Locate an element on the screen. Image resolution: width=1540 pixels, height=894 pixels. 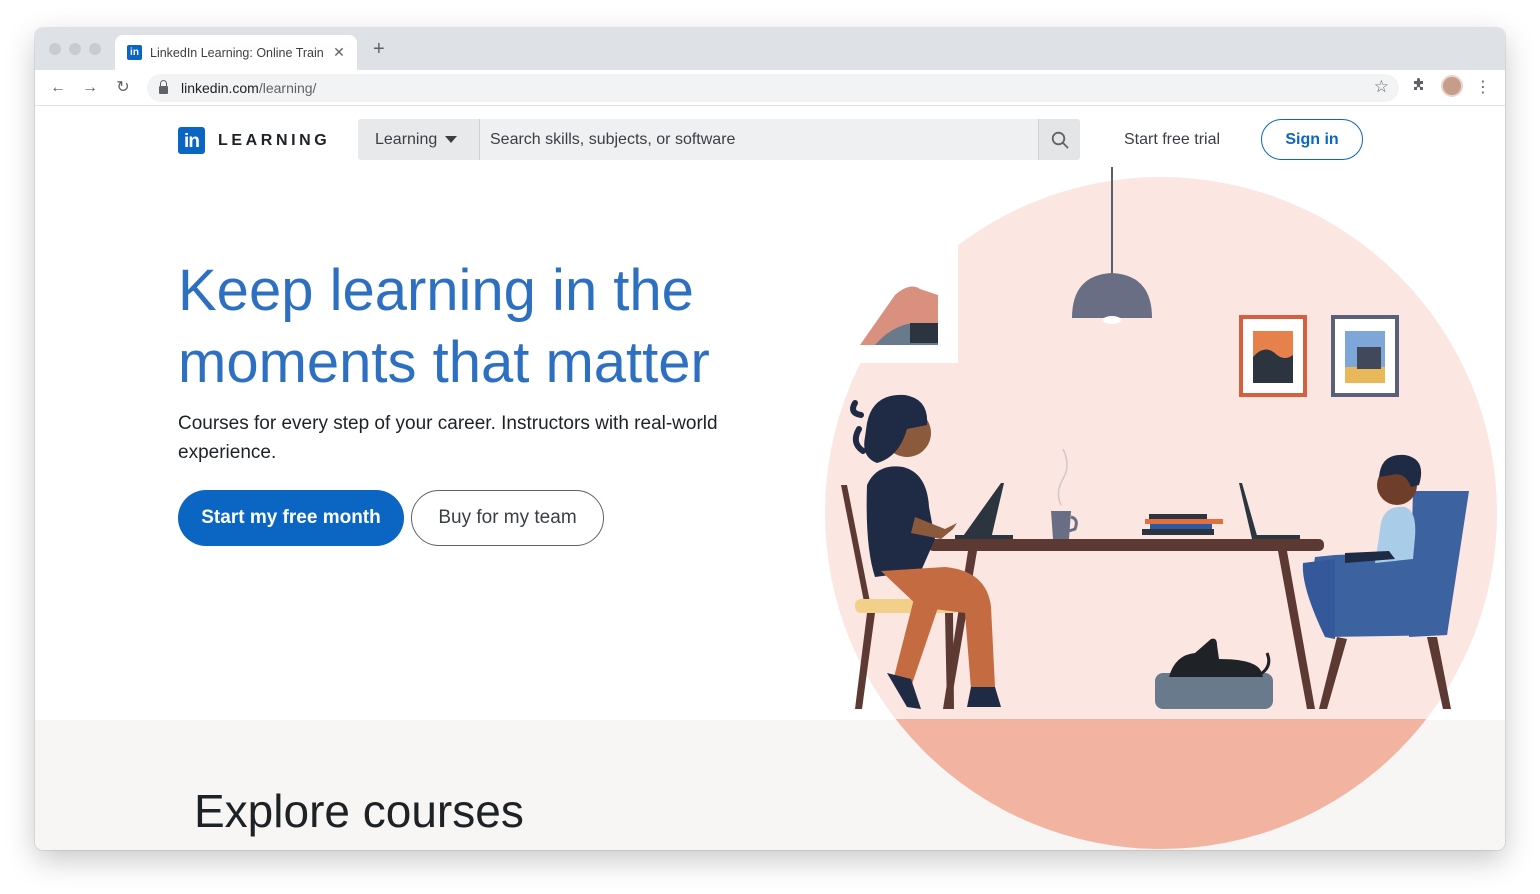
browser-tab: in LinkedIn Learning: Online Train ✕ is located at coordinates (236, 52).